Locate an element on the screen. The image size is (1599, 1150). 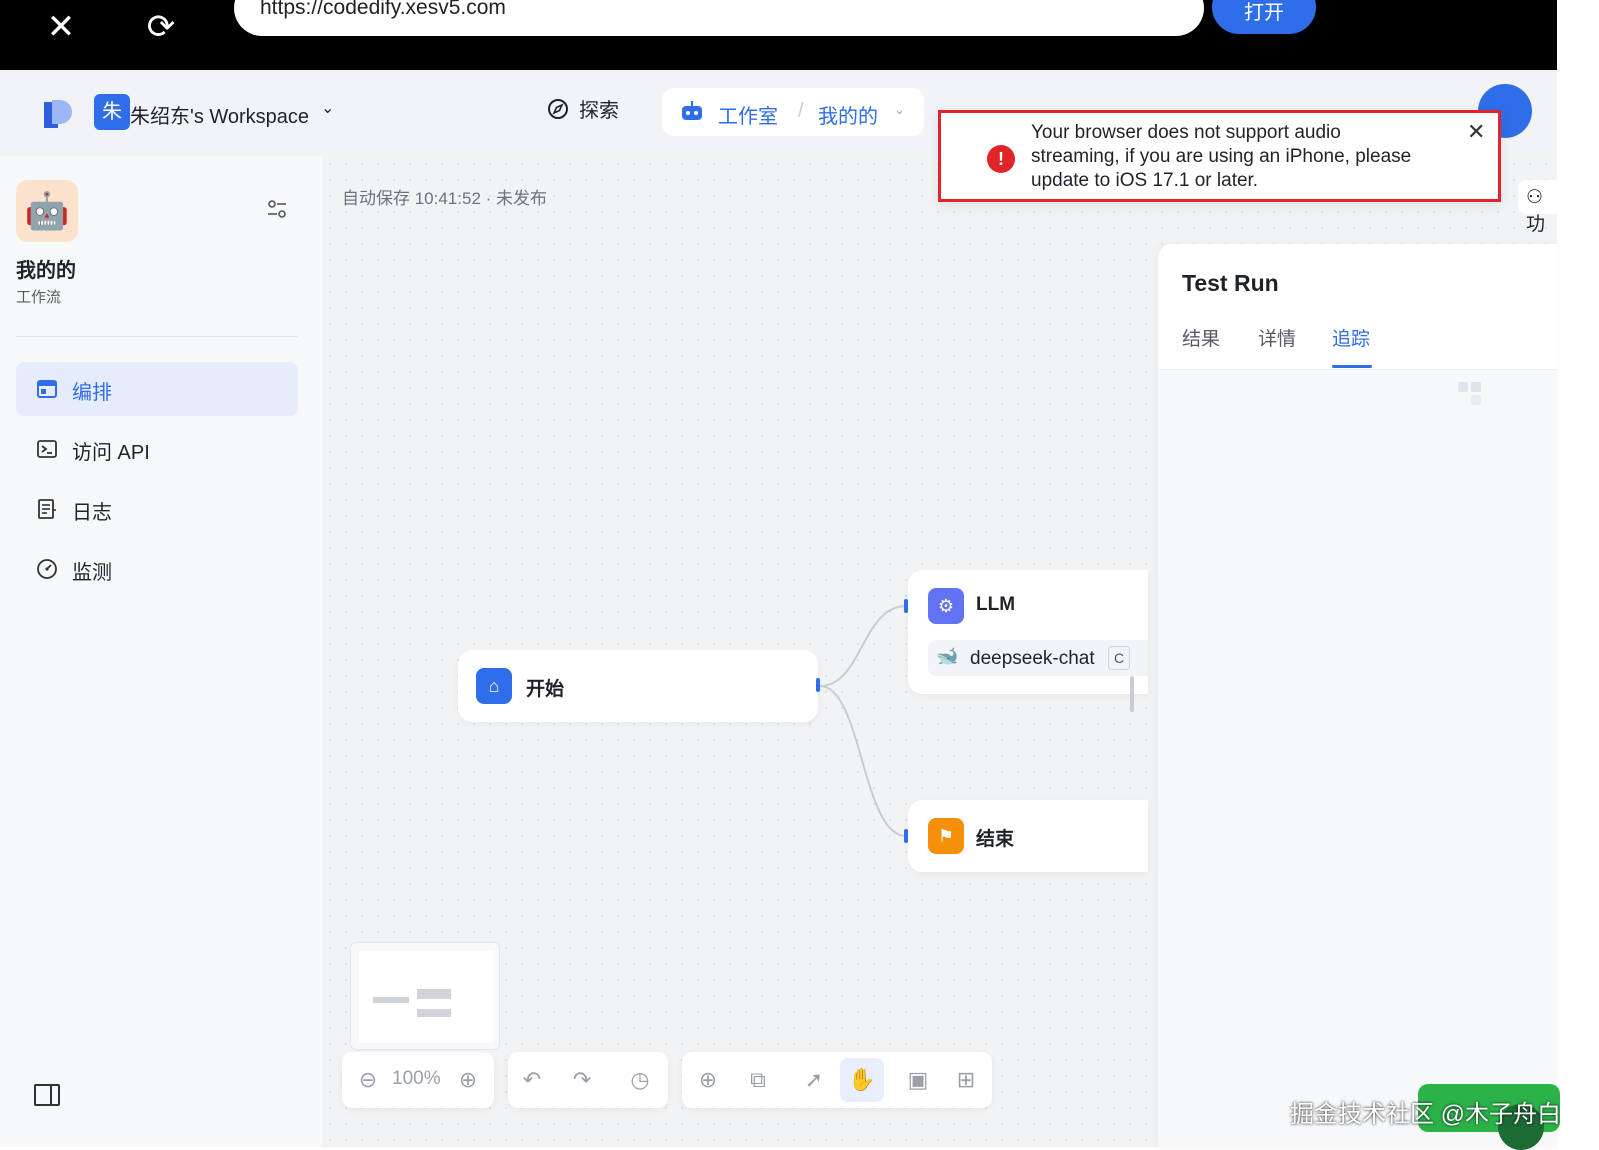
panel-title: Test Run is located at coordinates (1230, 283).